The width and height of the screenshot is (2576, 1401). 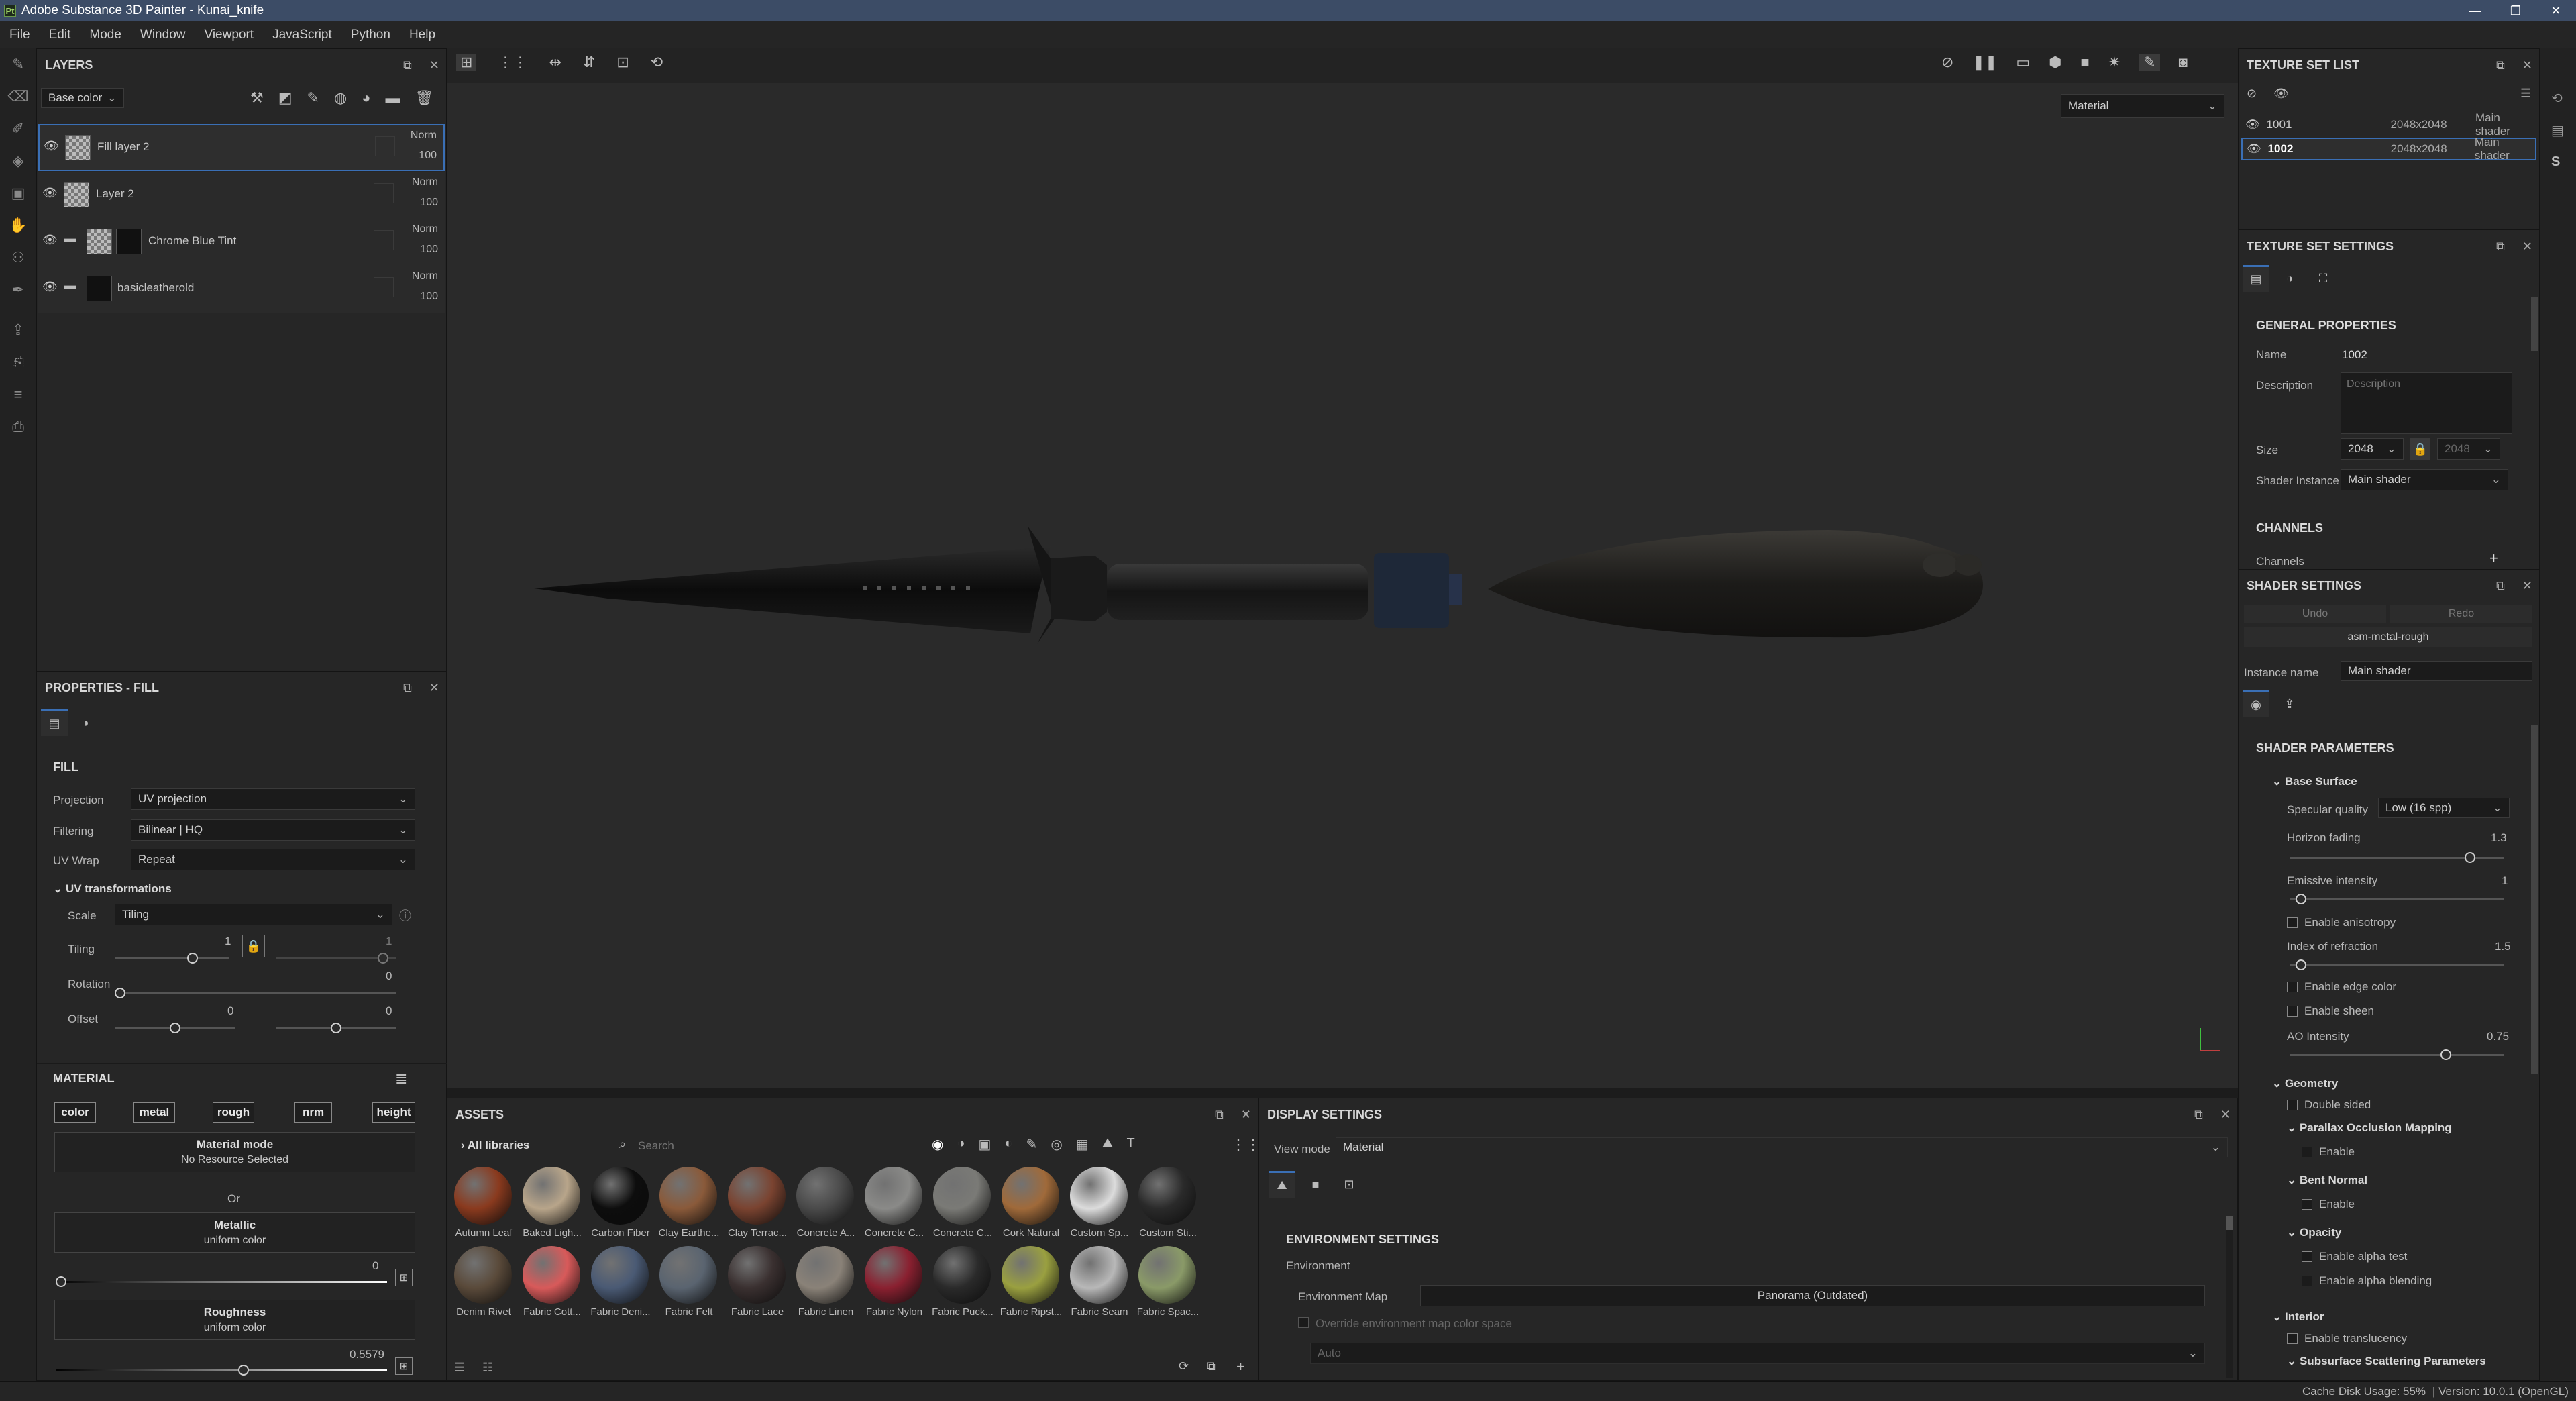 I want to click on add-paint-layer-icon: ✎, so click(x=313, y=98).